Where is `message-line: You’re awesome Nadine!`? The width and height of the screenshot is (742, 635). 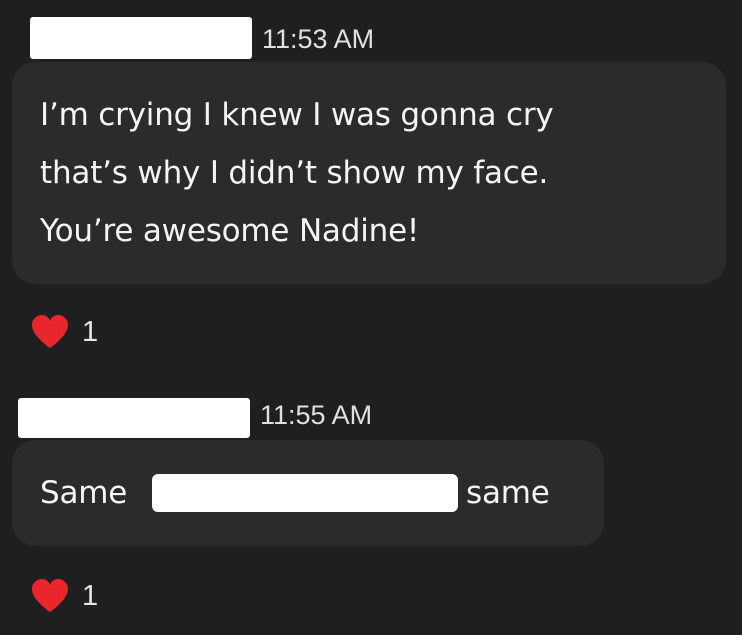 message-line: You’re awesome Nadine! is located at coordinates (230, 231).